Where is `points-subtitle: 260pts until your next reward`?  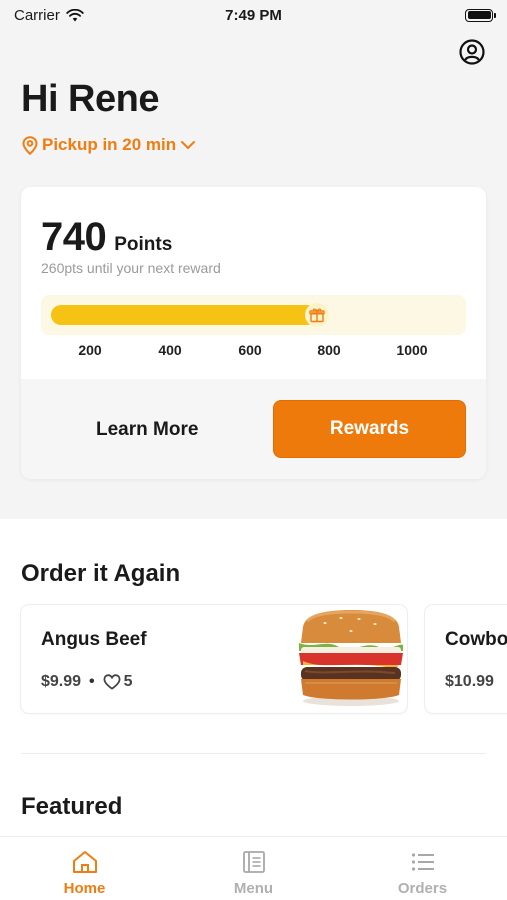 points-subtitle: 260pts until your next reward is located at coordinates (131, 268).